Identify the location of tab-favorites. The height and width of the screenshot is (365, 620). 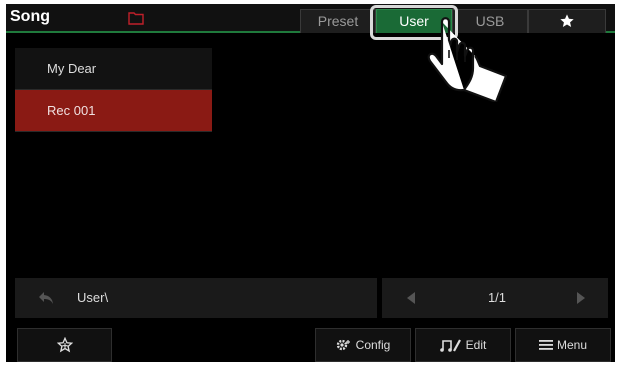
(567, 21).